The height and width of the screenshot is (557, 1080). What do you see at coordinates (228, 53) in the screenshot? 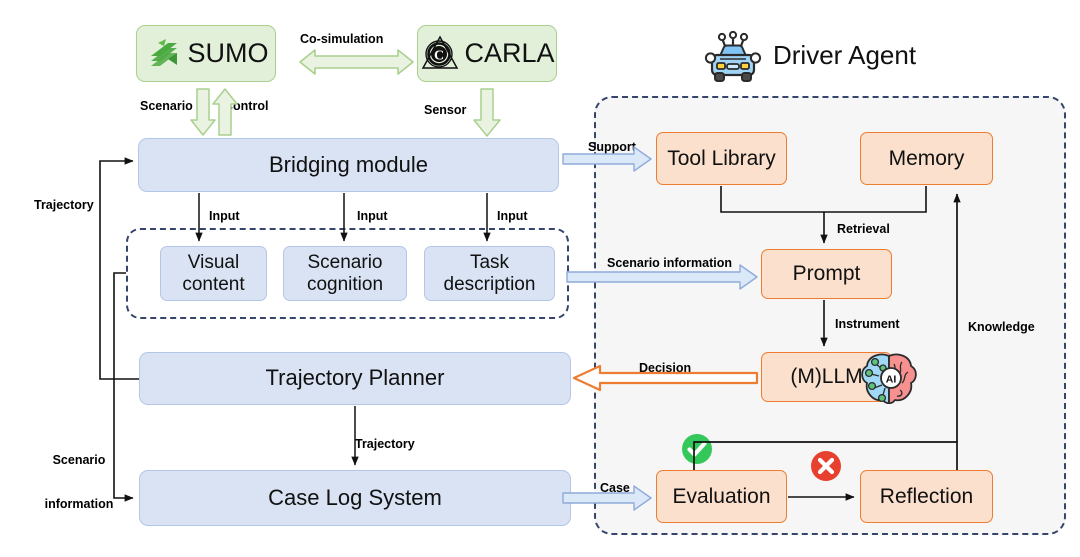
I see `sumo-label: SUMO` at bounding box center [228, 53].